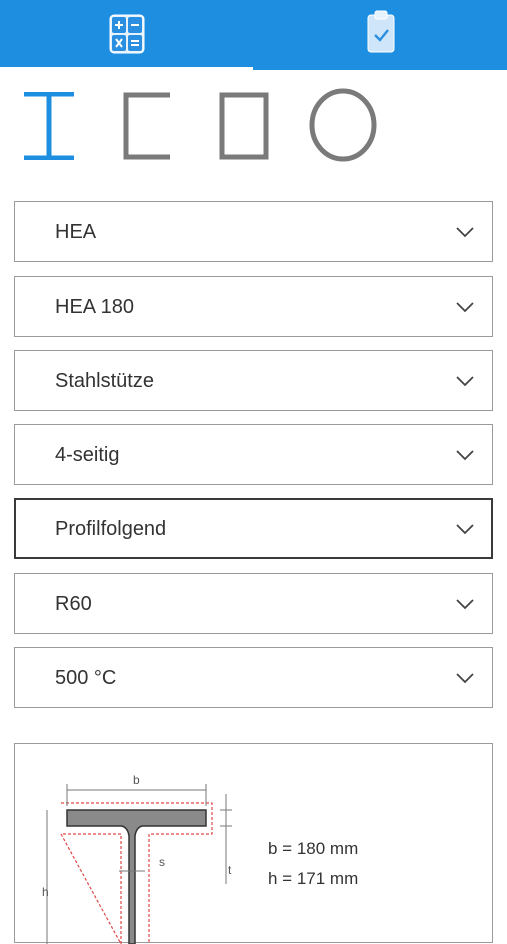 The image size is (507, 944). I want to click on circular-hollow-profile-icon, so click(343, 125).